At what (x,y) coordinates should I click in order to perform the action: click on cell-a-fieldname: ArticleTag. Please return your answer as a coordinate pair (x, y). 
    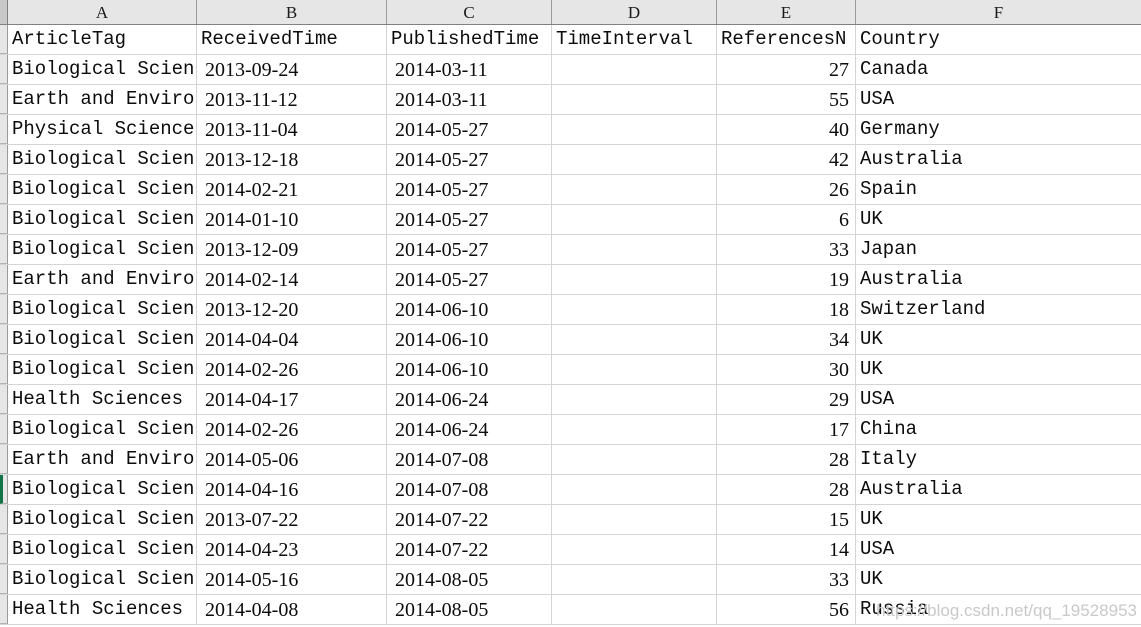
    Looking at the image, I should click on (102, 39).